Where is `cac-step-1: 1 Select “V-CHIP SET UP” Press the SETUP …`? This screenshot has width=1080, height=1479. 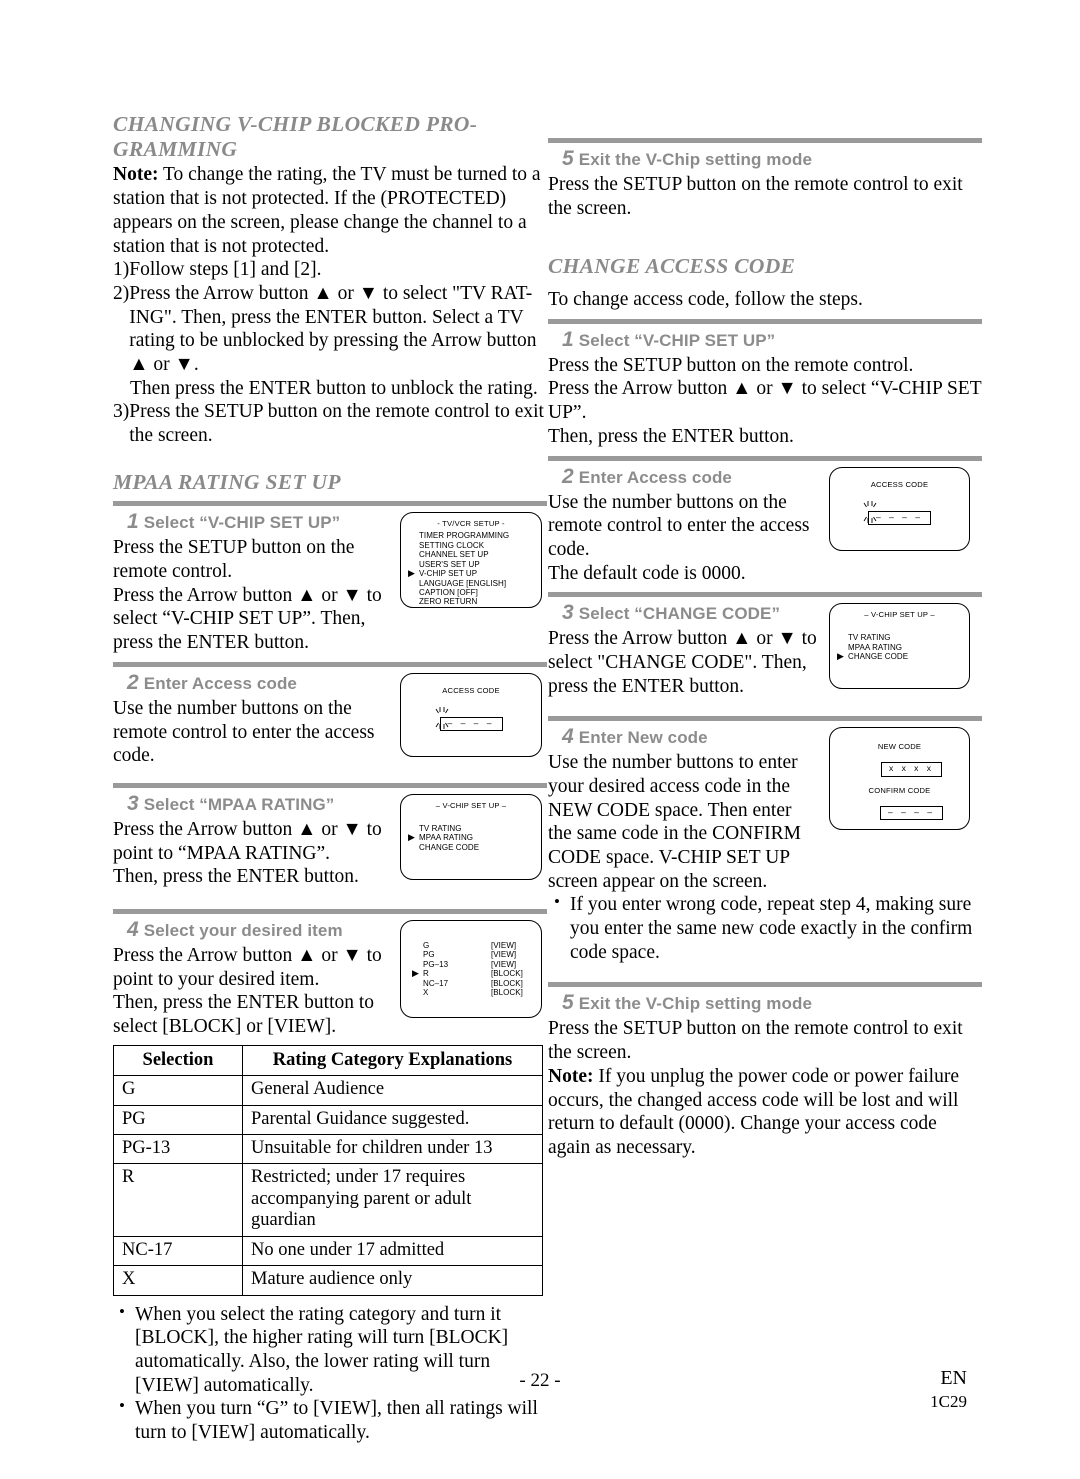 cac-step-1: 1 Select “V-CHIP SET UP” Press the SETUP … is located at coordinates (765, 388).